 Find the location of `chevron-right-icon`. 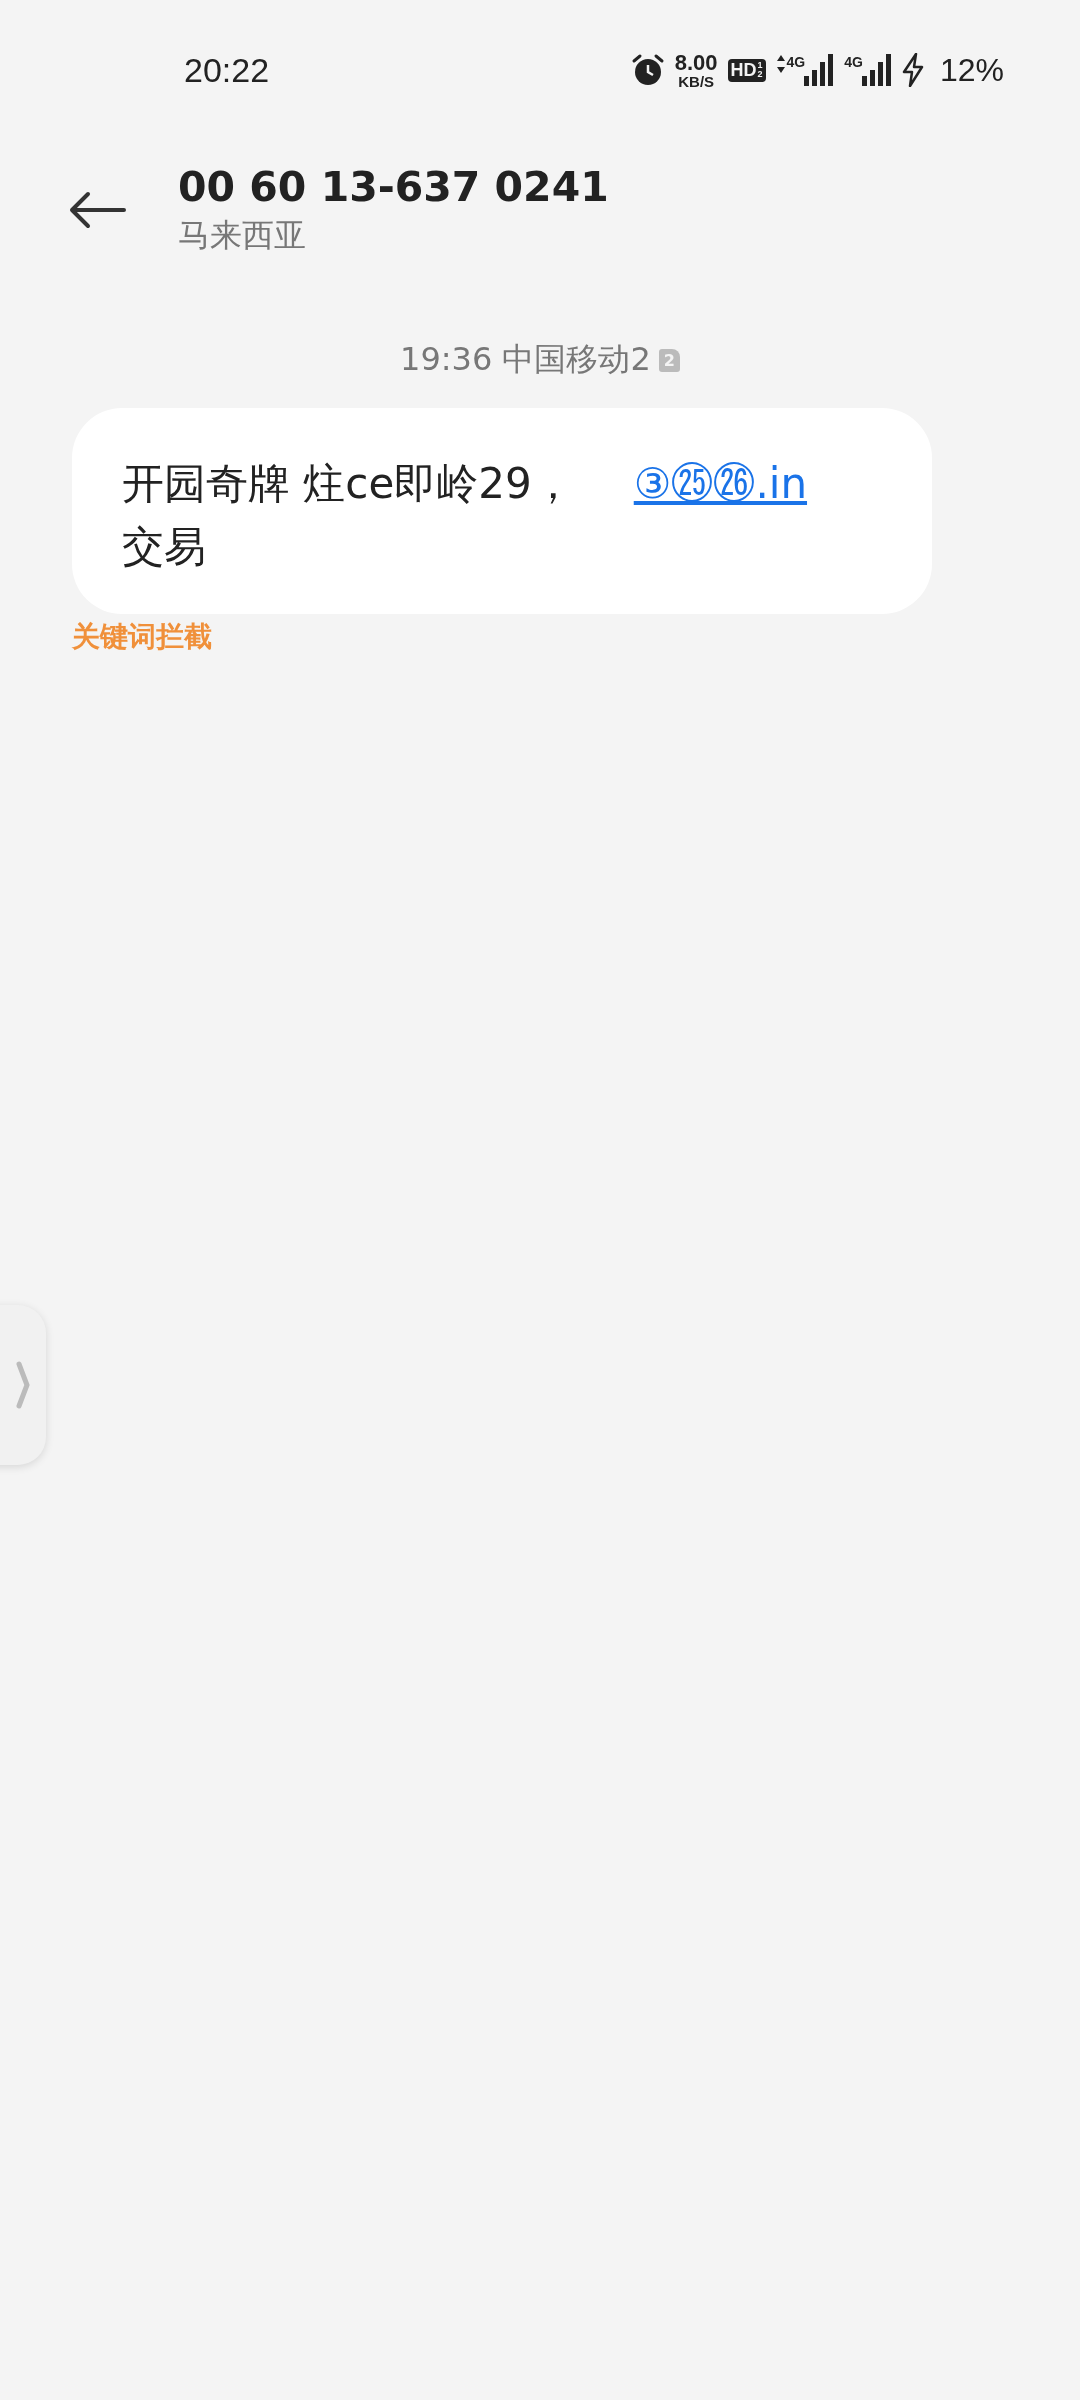

chevron-right-icon is located at coordinates (23, 1385).